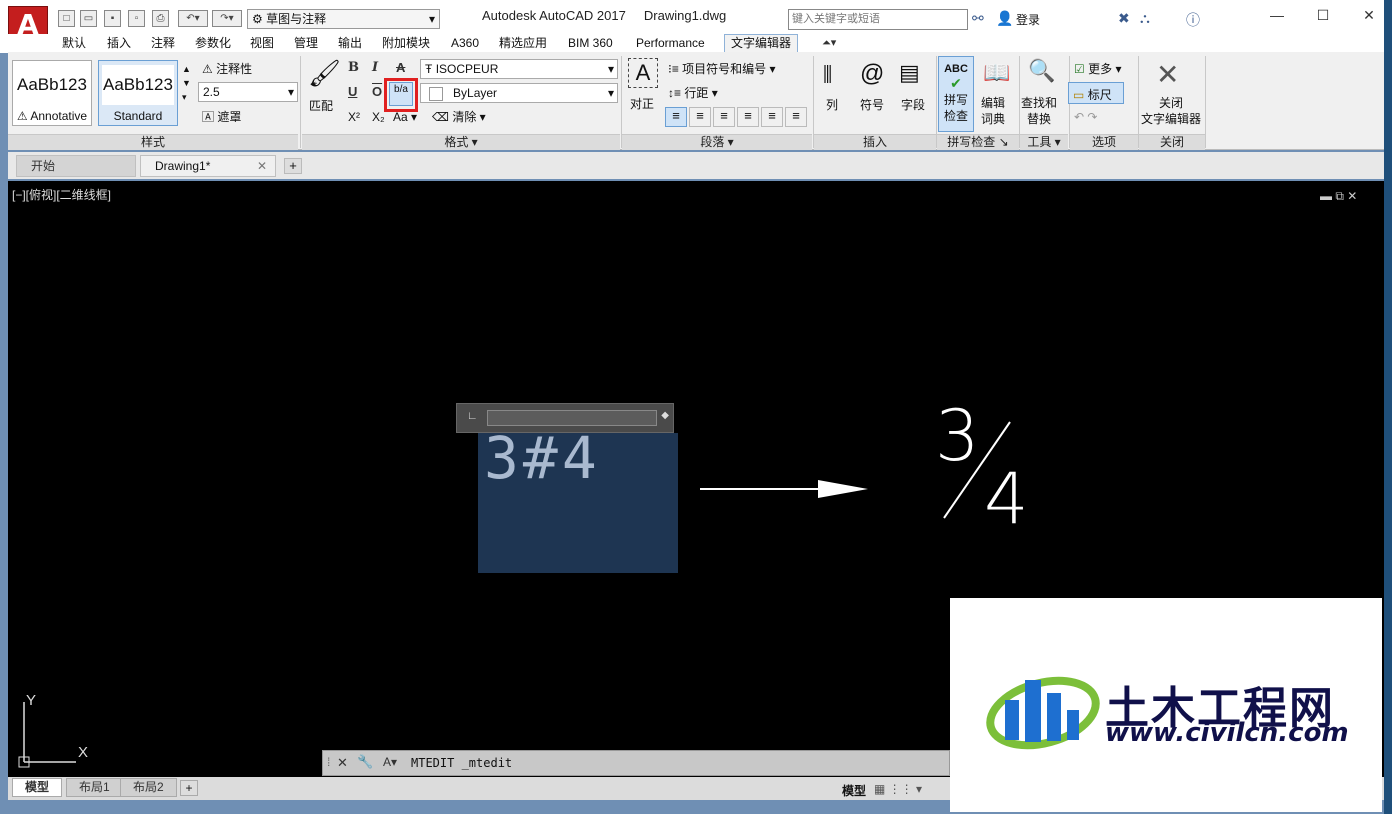 Image resolution: width=1392 pixels, height=814 pixels. I want to click on close-tab-icon: ✕, so click(262, 166).